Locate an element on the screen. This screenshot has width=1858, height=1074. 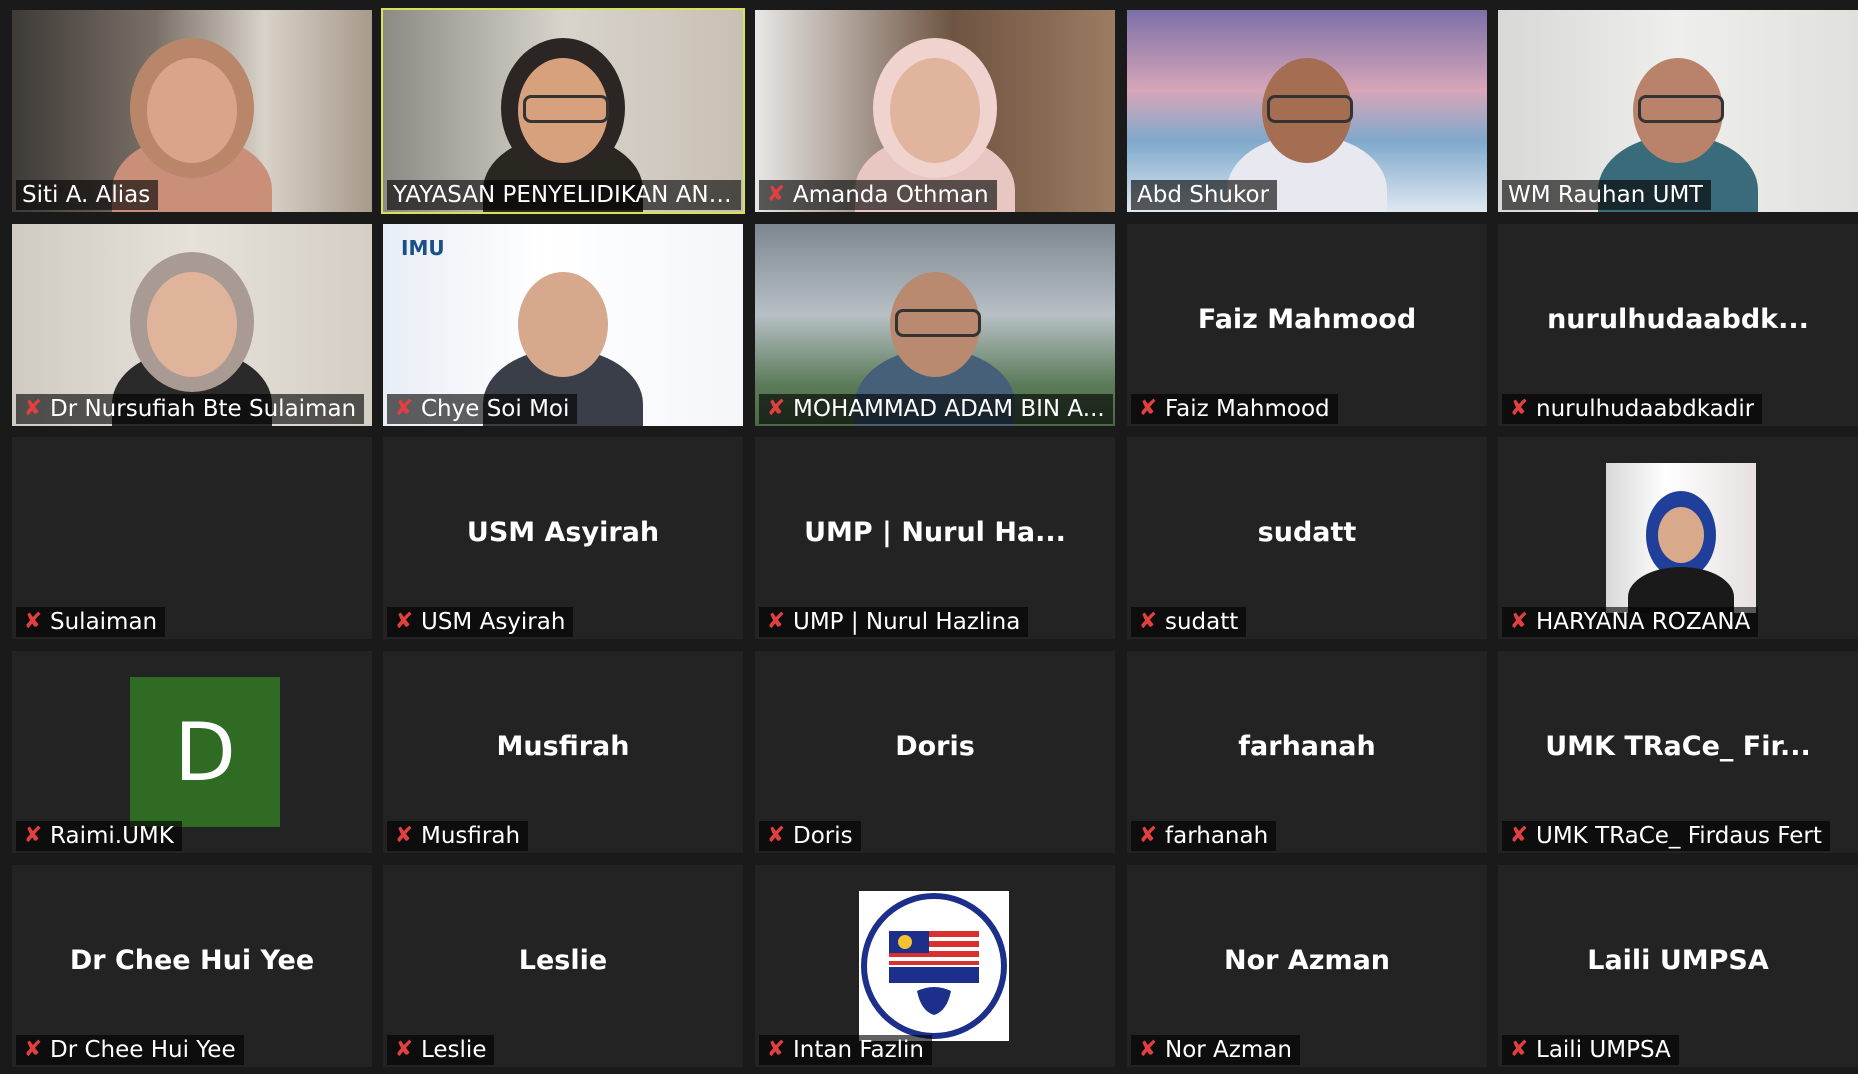
participant-tile: sudatt ✘ sudatt is located at coordinates (1307, 538).